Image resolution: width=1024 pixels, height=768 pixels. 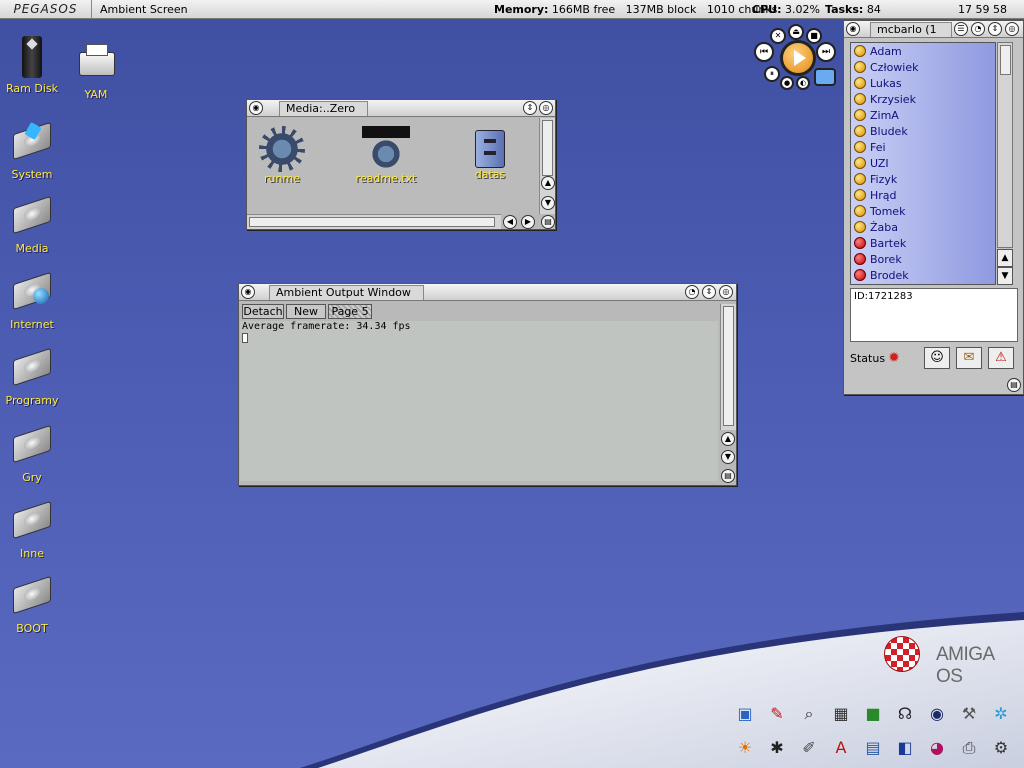 I want to click on media-close-button: ◉, so click(x=256, y=108).